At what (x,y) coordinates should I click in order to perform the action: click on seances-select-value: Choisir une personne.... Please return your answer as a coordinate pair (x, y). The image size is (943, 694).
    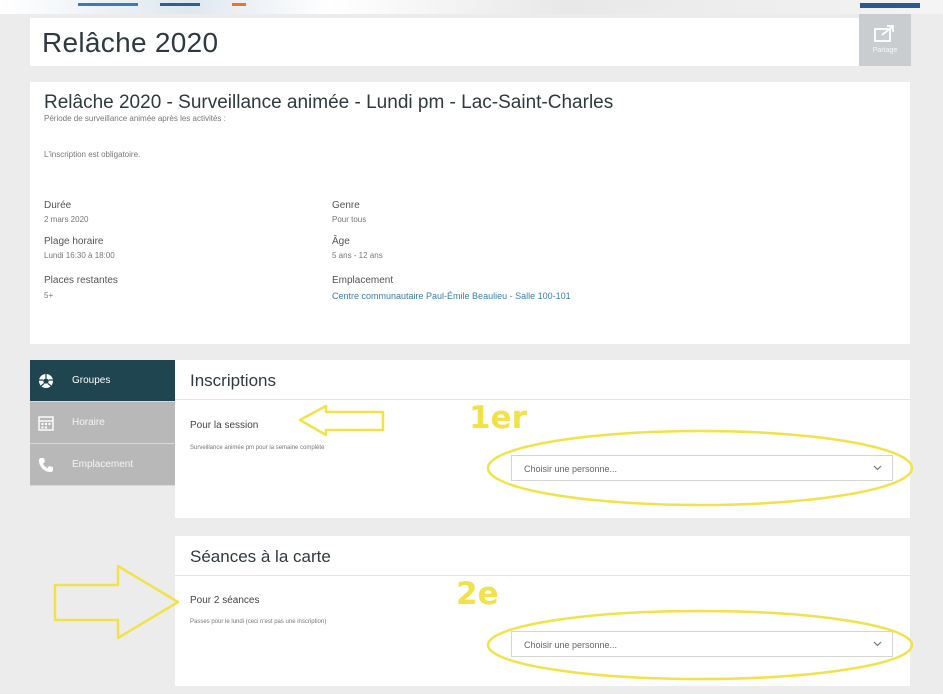
    Looking at the image, I should click on (571, 645).